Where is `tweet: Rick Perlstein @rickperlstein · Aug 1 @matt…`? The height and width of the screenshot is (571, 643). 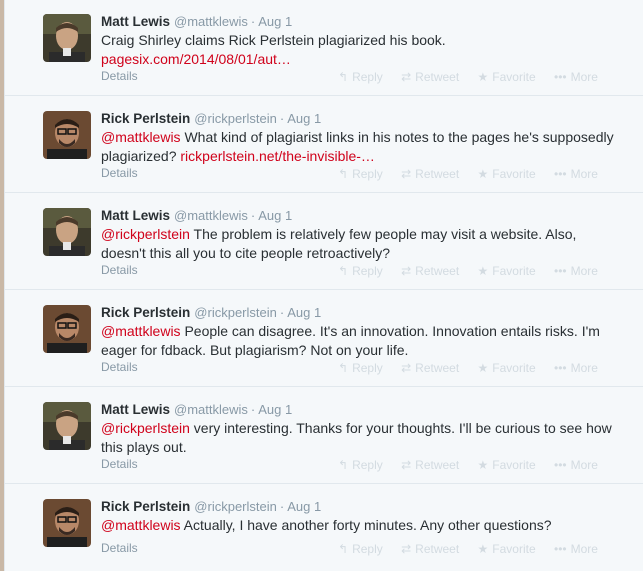 tweet: Rick Perlstein @rickperlstein · Aug 1 @matt… is located at coordinates (324, 526).